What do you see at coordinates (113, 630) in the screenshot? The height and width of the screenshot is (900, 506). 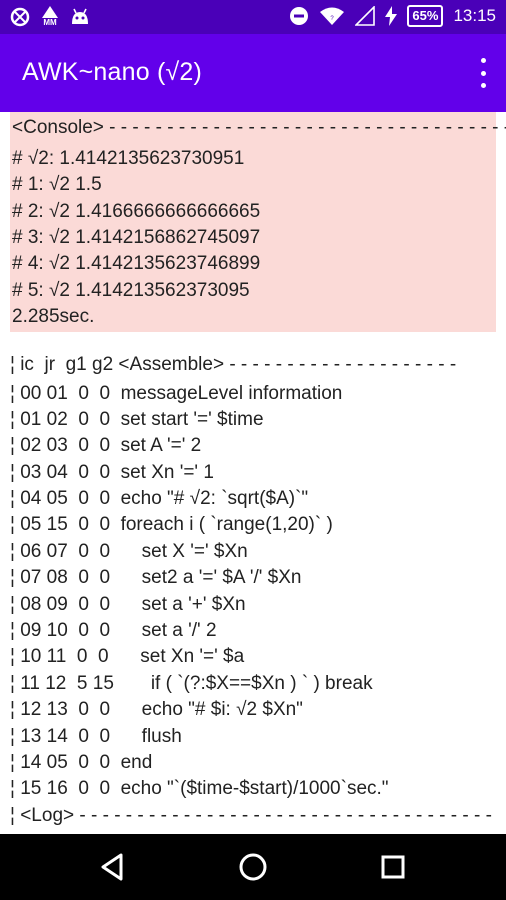 I see `assemble-row: ¦ 09 10 0 0 set a '/' 2` at bounding box center [113, 630].